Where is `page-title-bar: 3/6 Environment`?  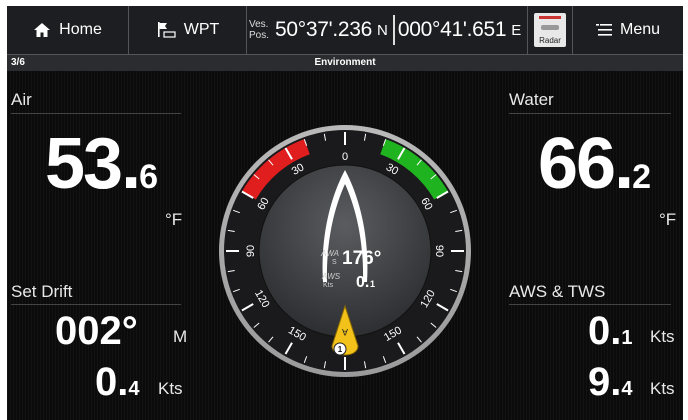 page-title-bar: 3/6 Environment is located at coordinates (345, 63).